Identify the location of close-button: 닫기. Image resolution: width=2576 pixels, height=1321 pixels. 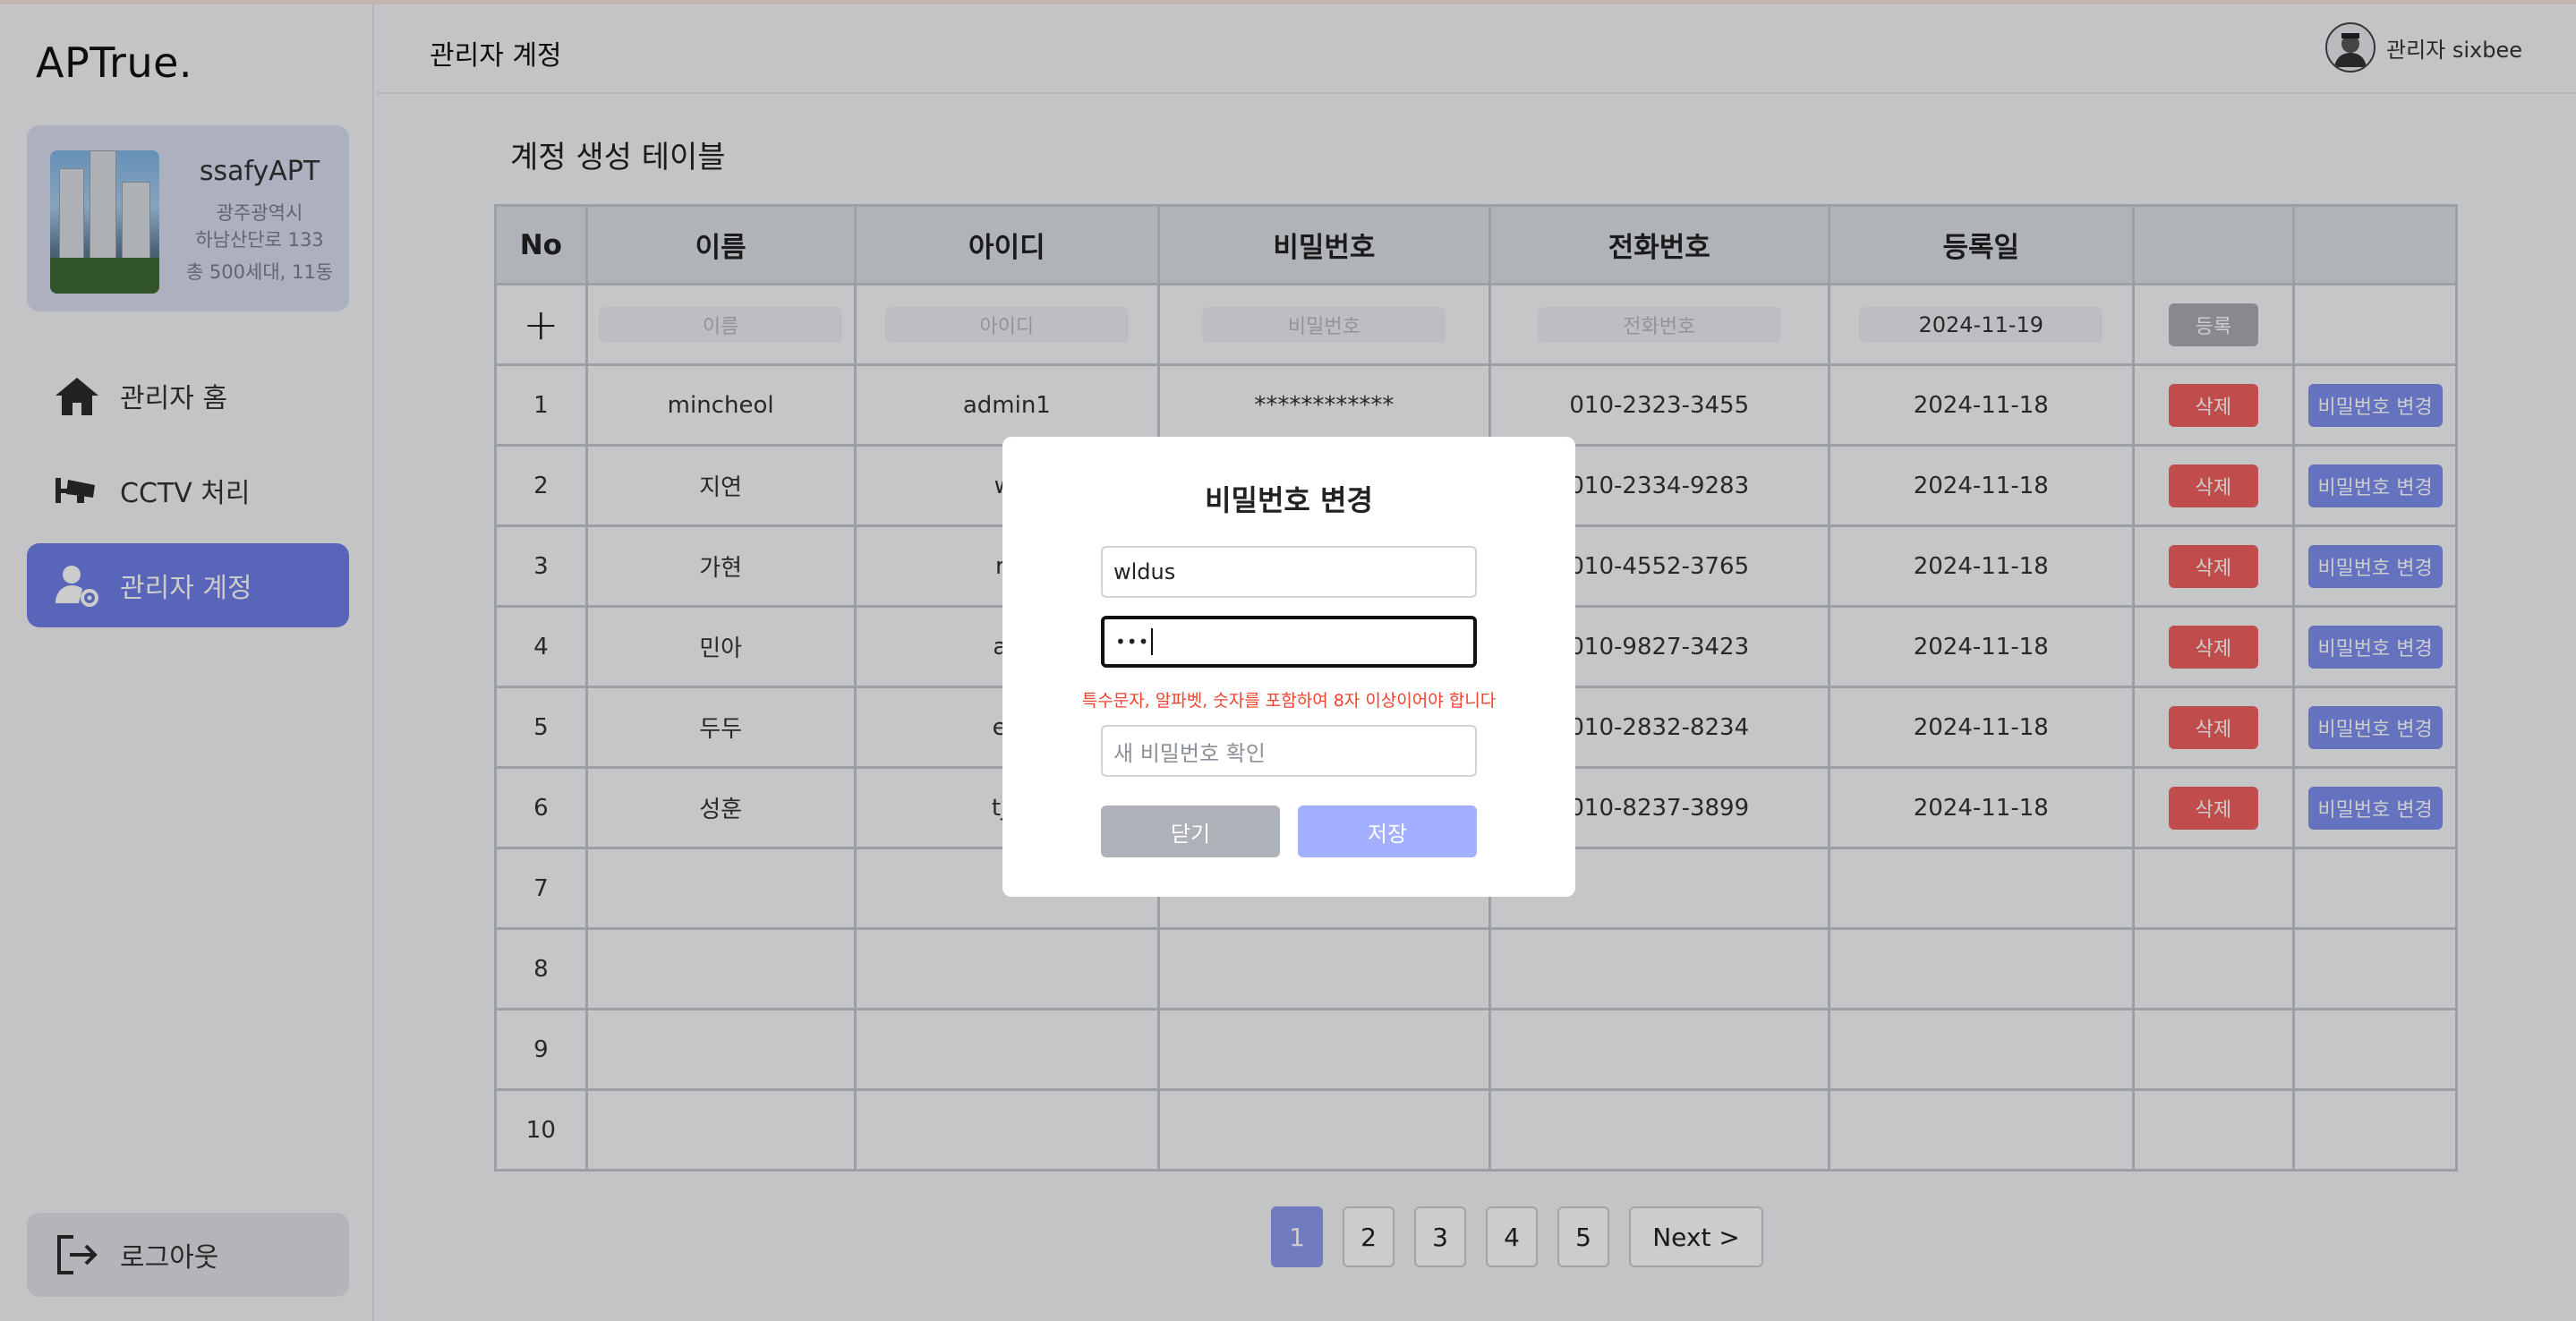
(1190, 831).